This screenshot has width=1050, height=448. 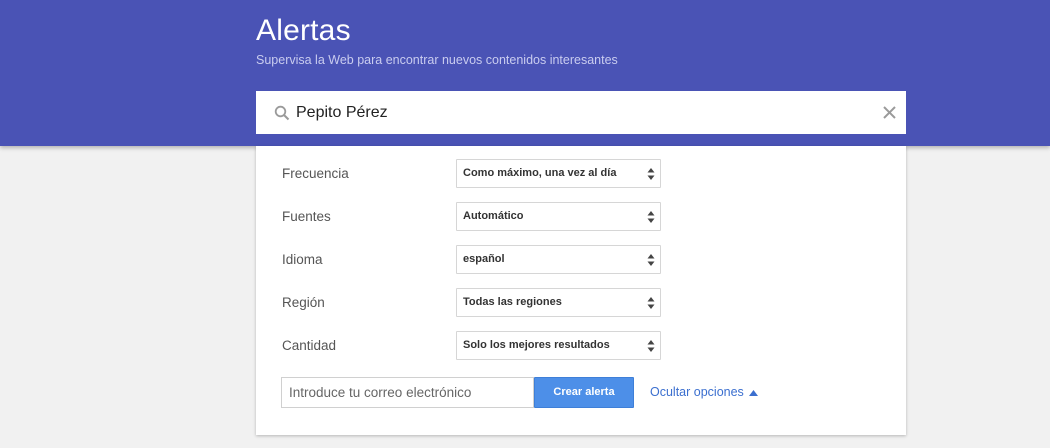 What do you see at coordinates (493, 216) in the screenshot?
I see `select-fuentes-value: Automático` at bounding box center [493, 216].